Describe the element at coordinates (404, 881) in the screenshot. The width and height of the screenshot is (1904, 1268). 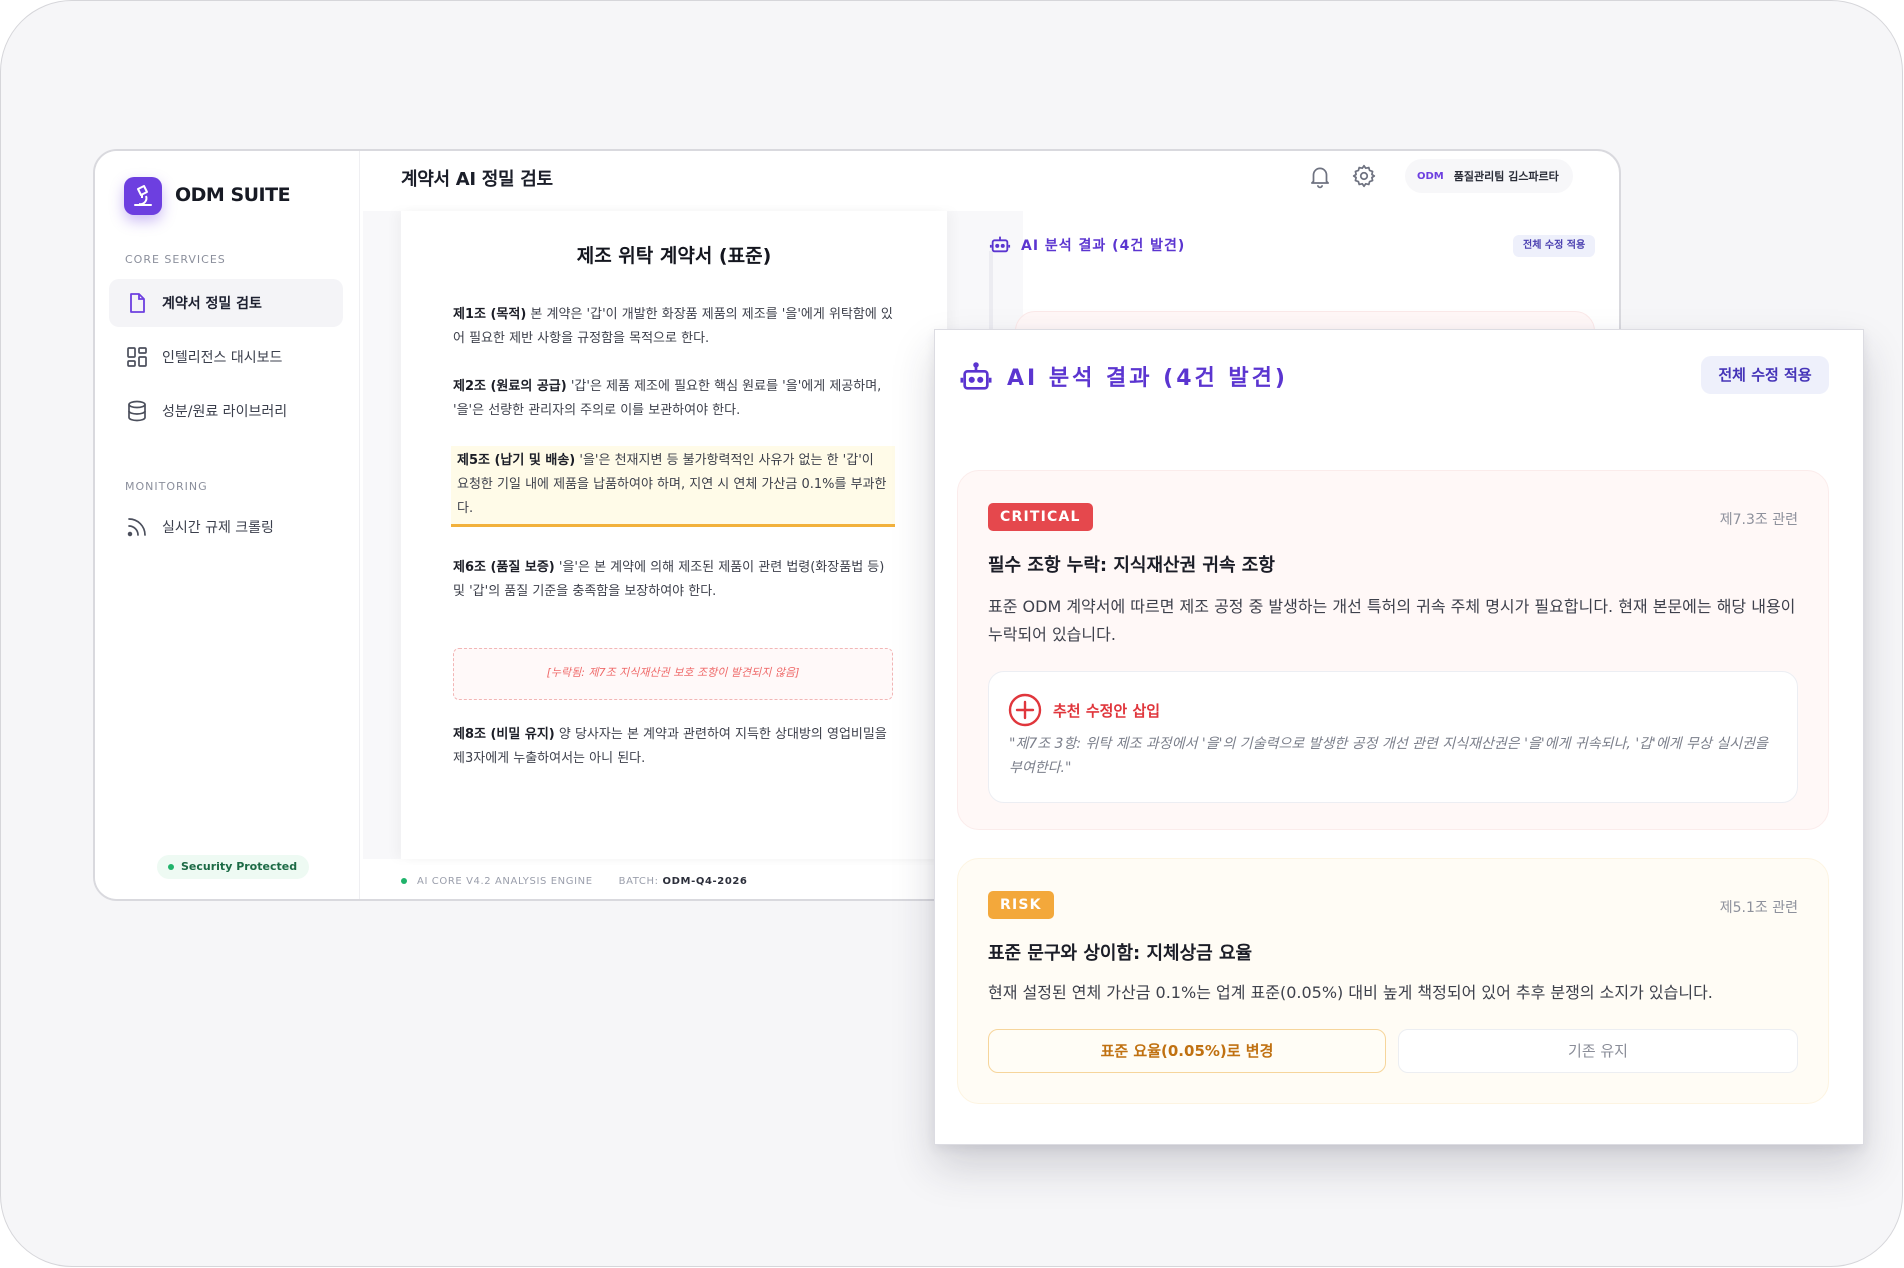
I see `engine-status-dot` at that location.